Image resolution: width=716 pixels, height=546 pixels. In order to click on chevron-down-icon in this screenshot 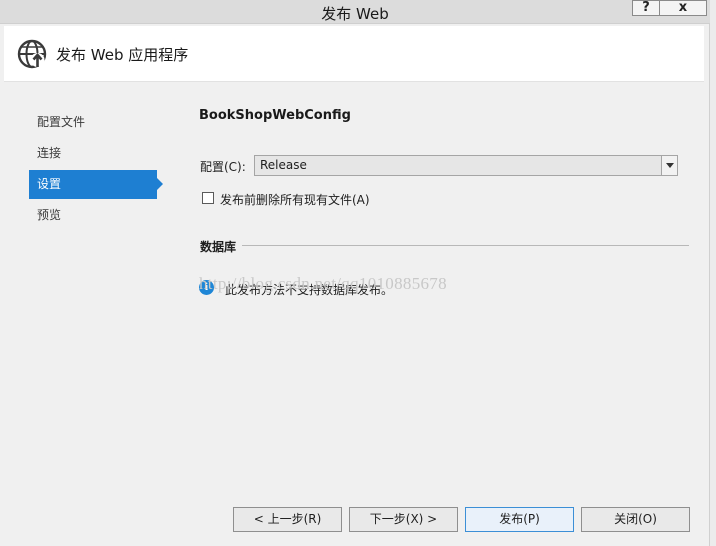, I will do `click(669, 165)`.